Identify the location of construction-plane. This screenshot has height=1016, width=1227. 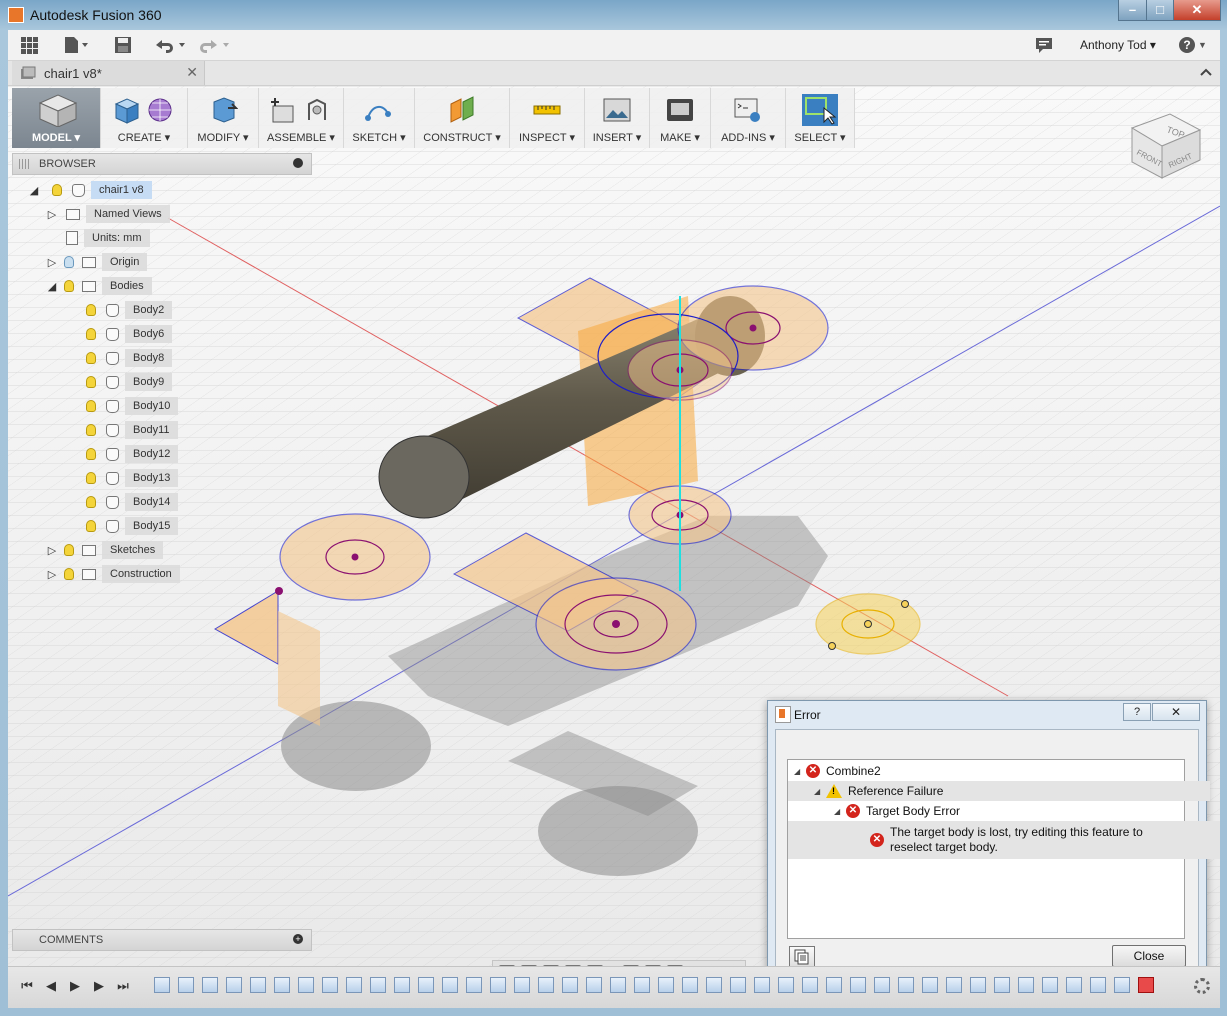
(299, 668).